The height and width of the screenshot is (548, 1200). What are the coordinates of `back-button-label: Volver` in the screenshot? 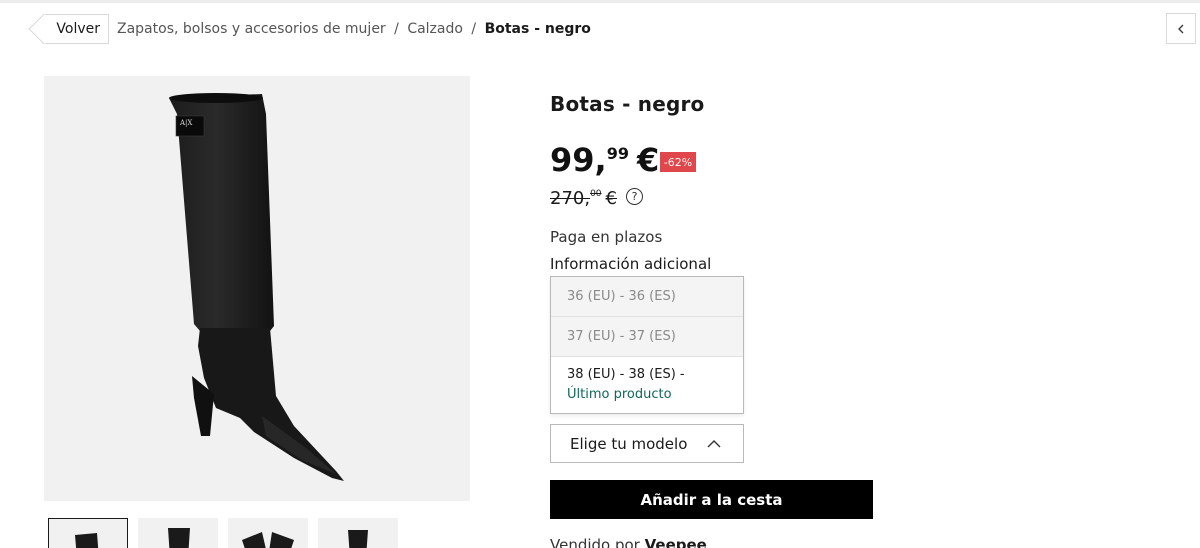 It's located at (78, 29).